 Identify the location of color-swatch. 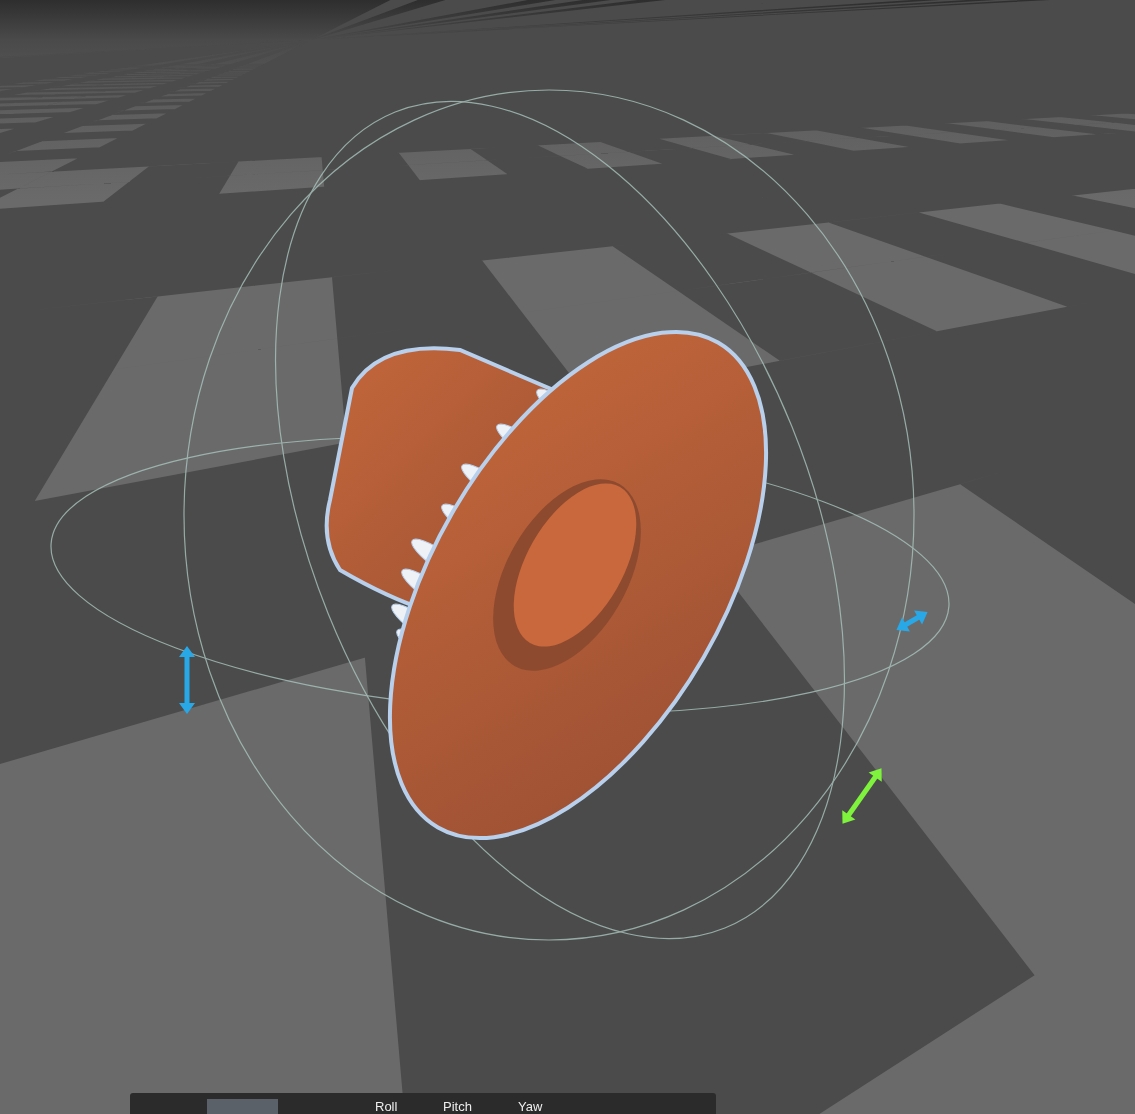
(242, 1106).